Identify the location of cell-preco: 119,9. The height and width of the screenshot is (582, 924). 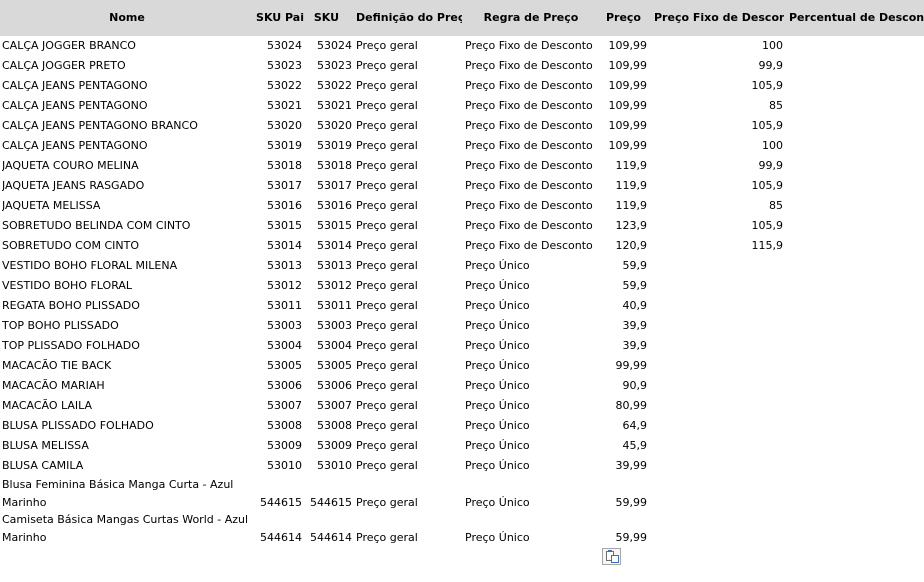
(623, 206).